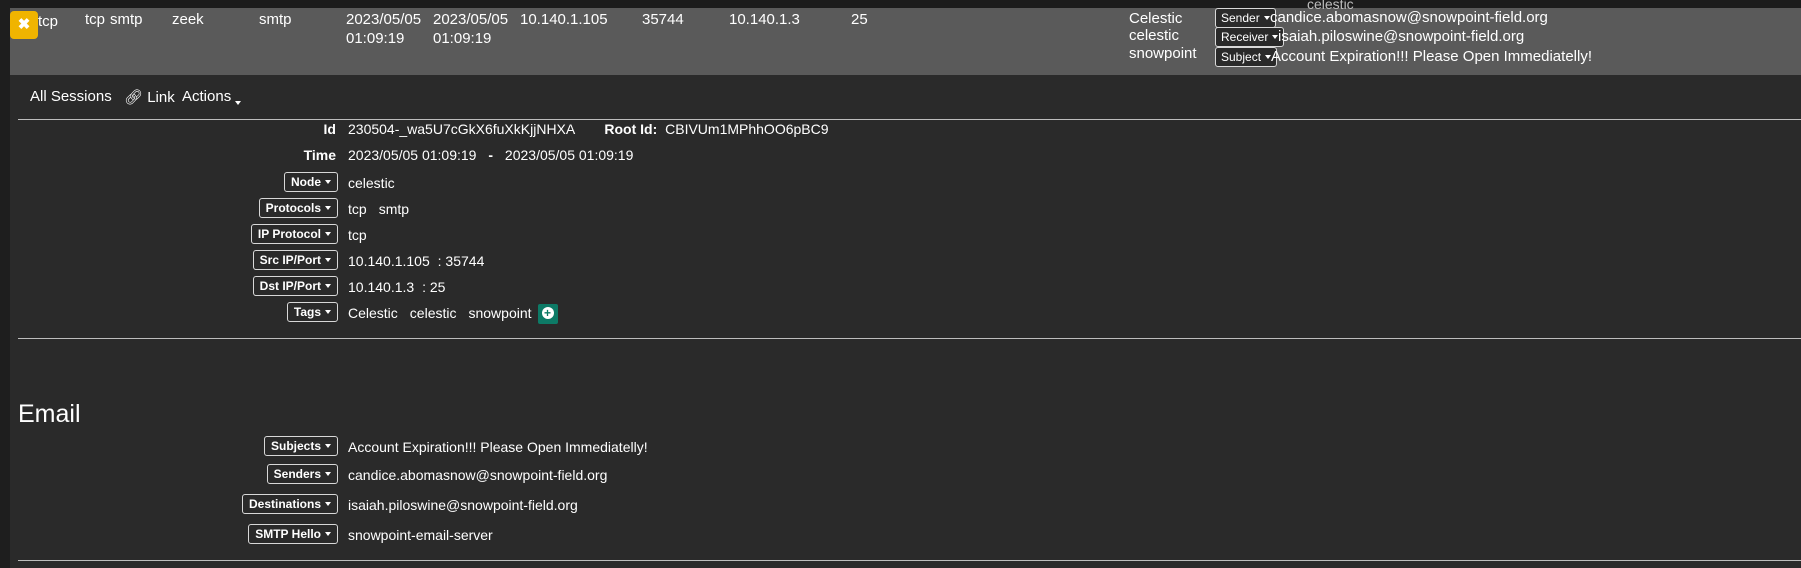 Image resolution: width=1801 pixels, height=568 pixels. What do you see at coordinates (1245, 18) in the screenshot?
I see `sender-dropdown: Sender` at bounding box center [1245, 18].